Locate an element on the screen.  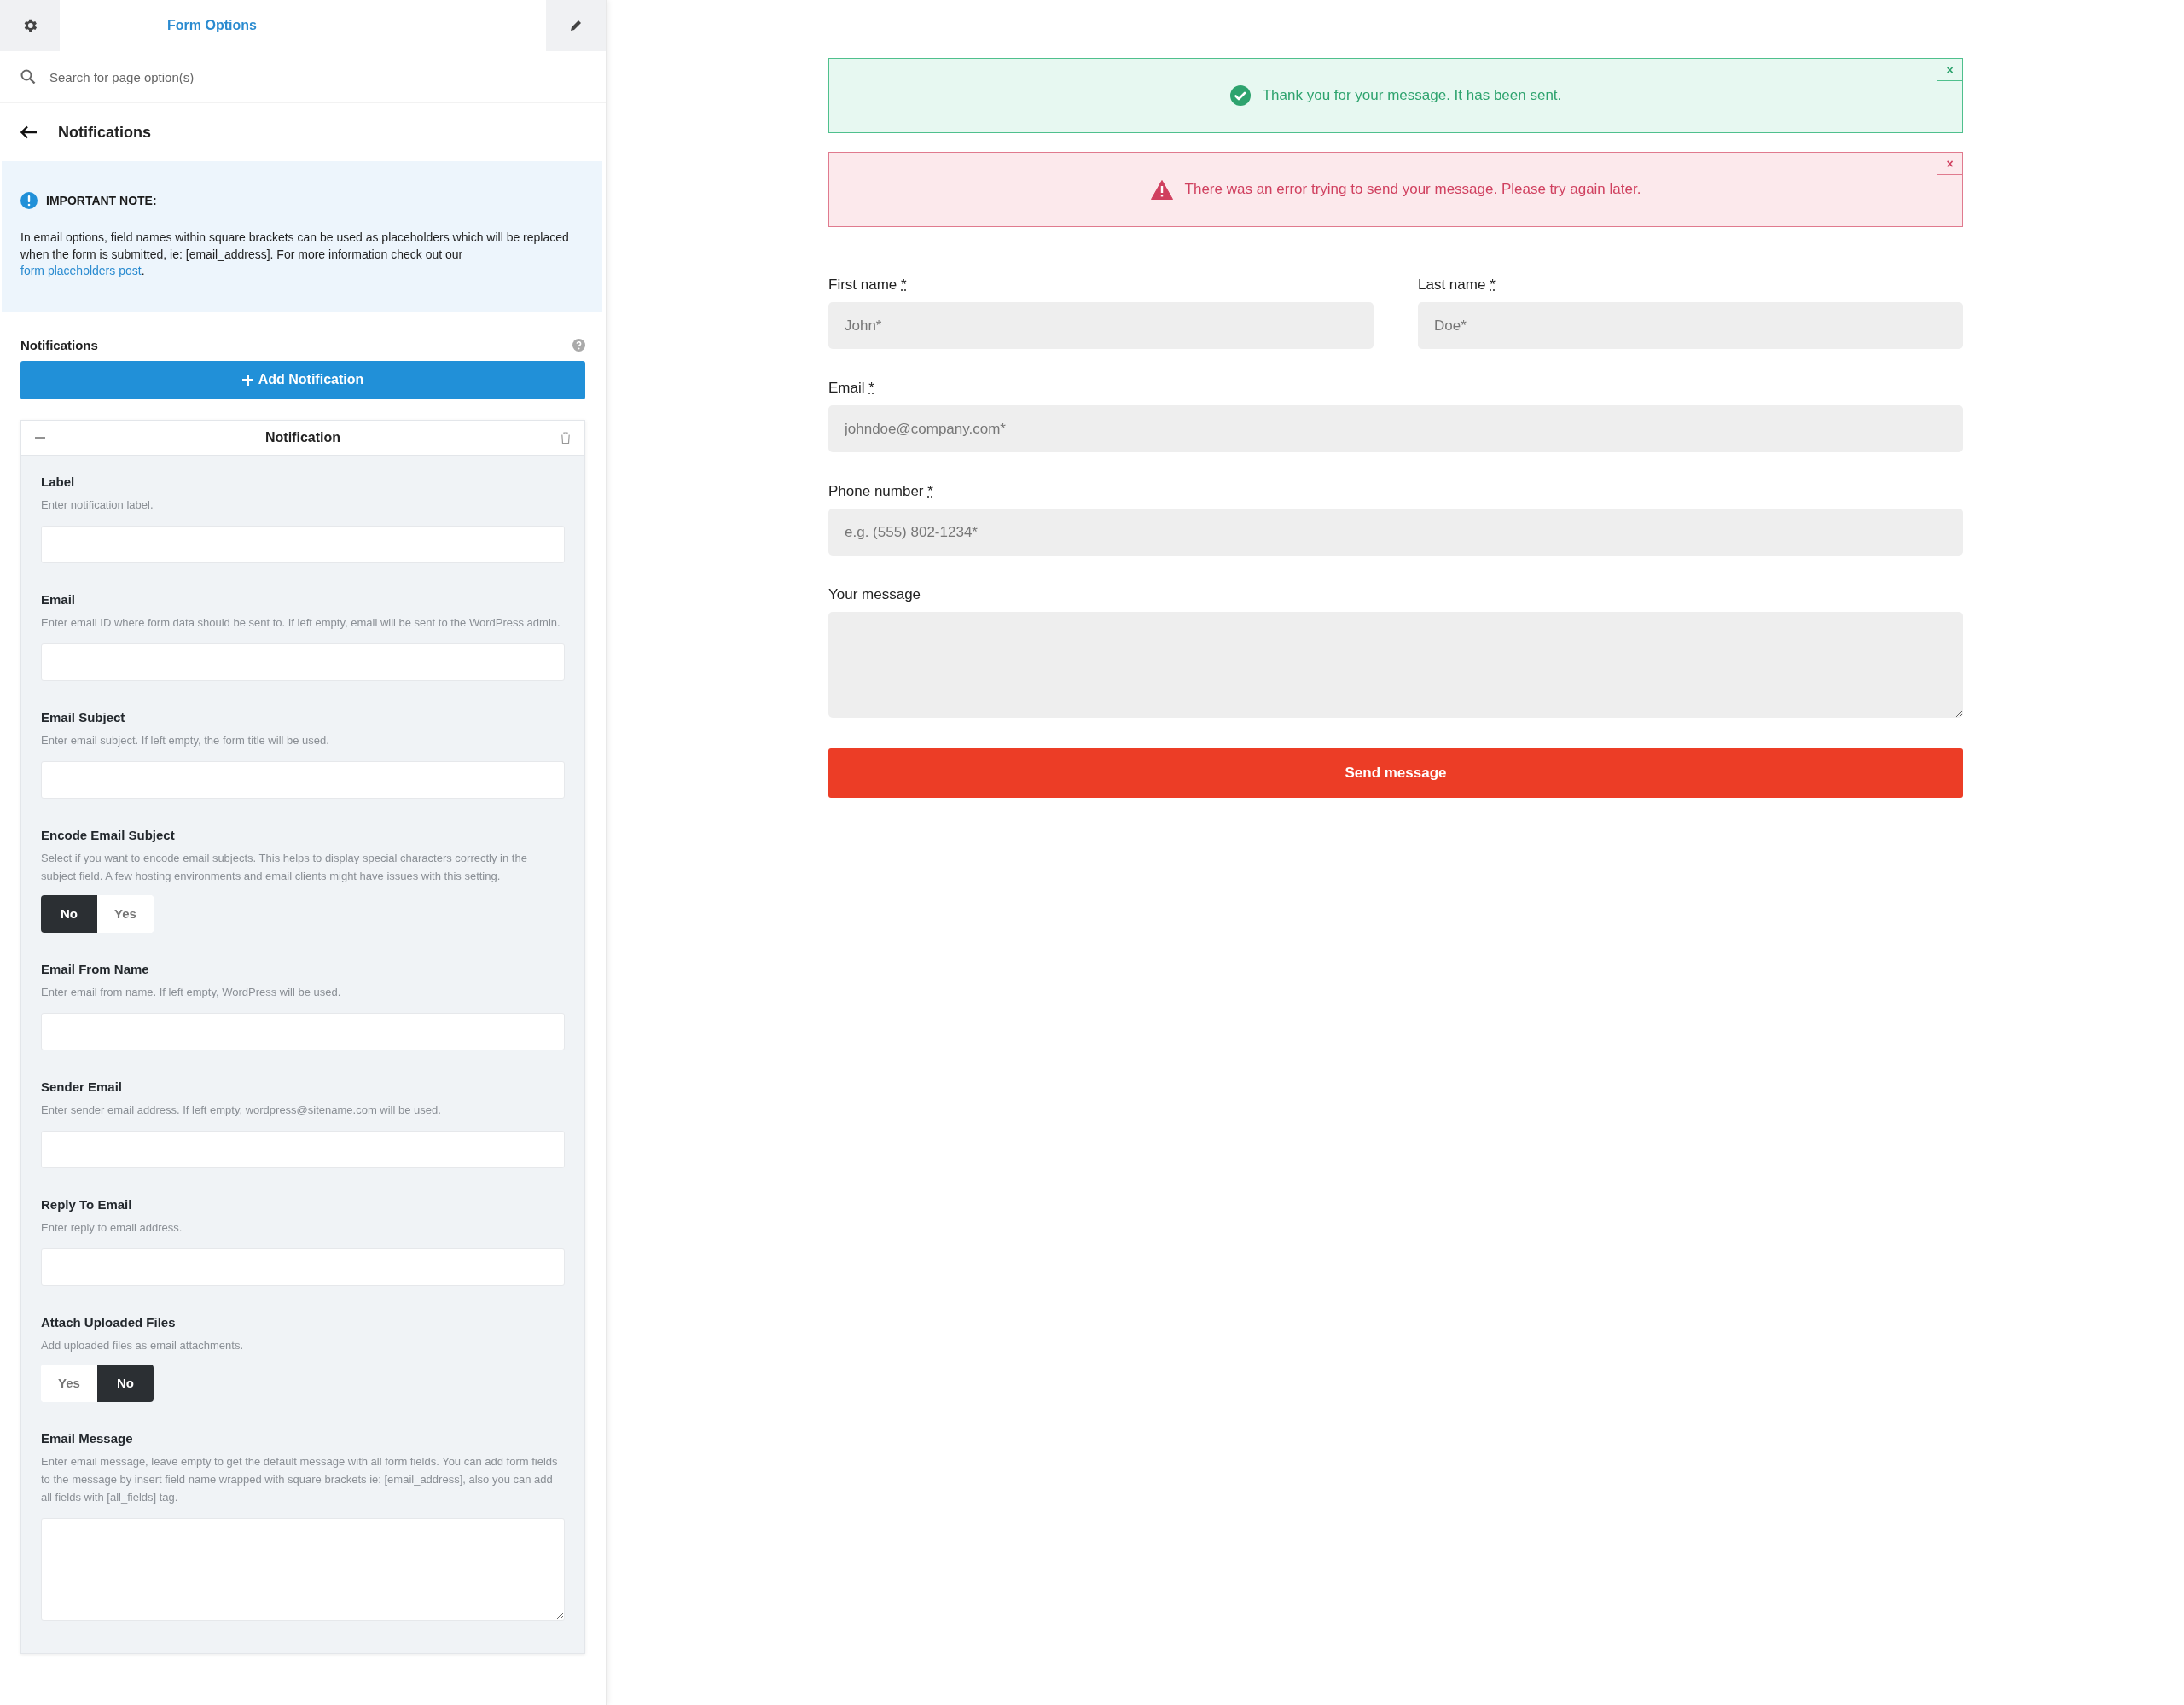
field-description: Enter email subject. If left empty, the form title will be used. is located at coordinates (186, 740).